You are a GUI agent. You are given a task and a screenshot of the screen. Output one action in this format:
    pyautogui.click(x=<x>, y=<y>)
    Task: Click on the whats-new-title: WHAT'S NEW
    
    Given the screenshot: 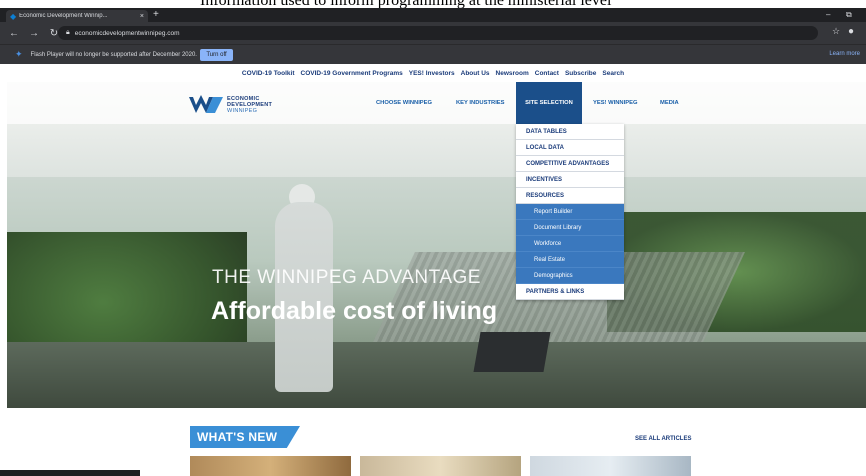 What is the action you would take?
    pyautogui.click(x=237, y=437)
    